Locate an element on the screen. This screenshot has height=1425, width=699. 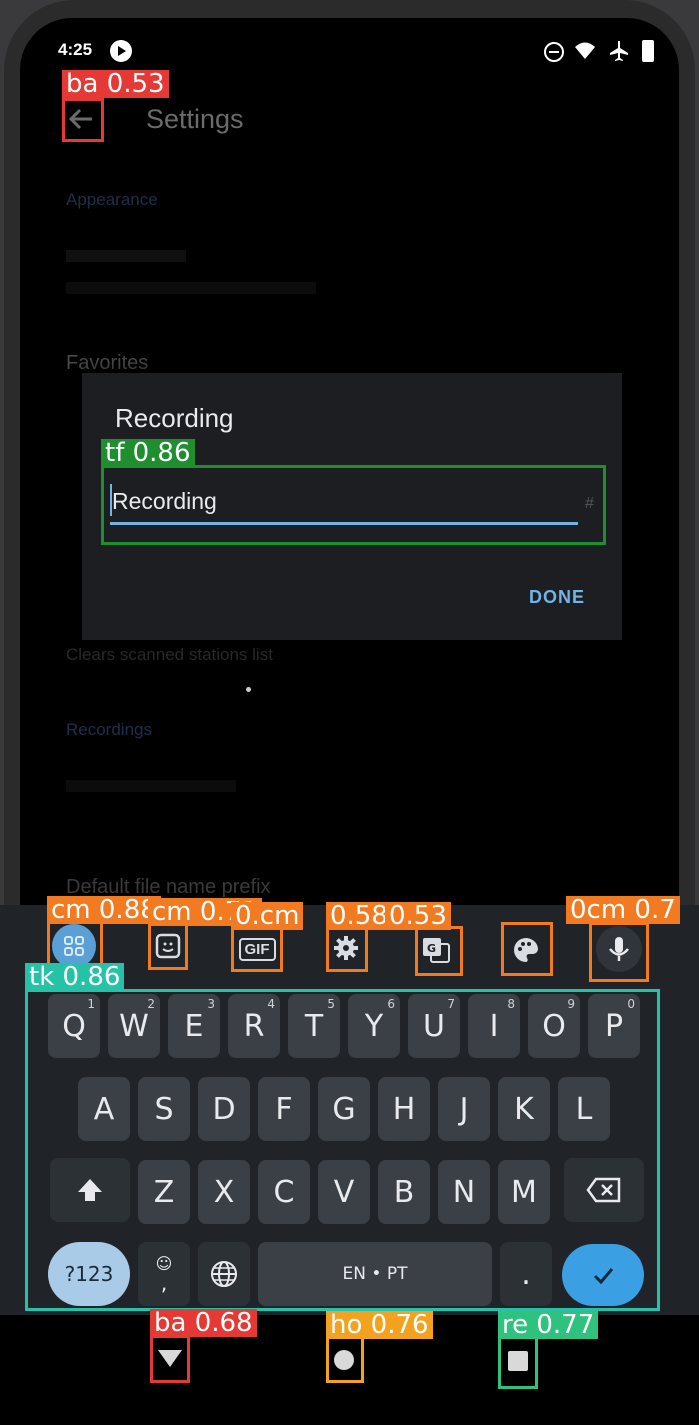
key-s: S is located at coordinates (164, 1109).